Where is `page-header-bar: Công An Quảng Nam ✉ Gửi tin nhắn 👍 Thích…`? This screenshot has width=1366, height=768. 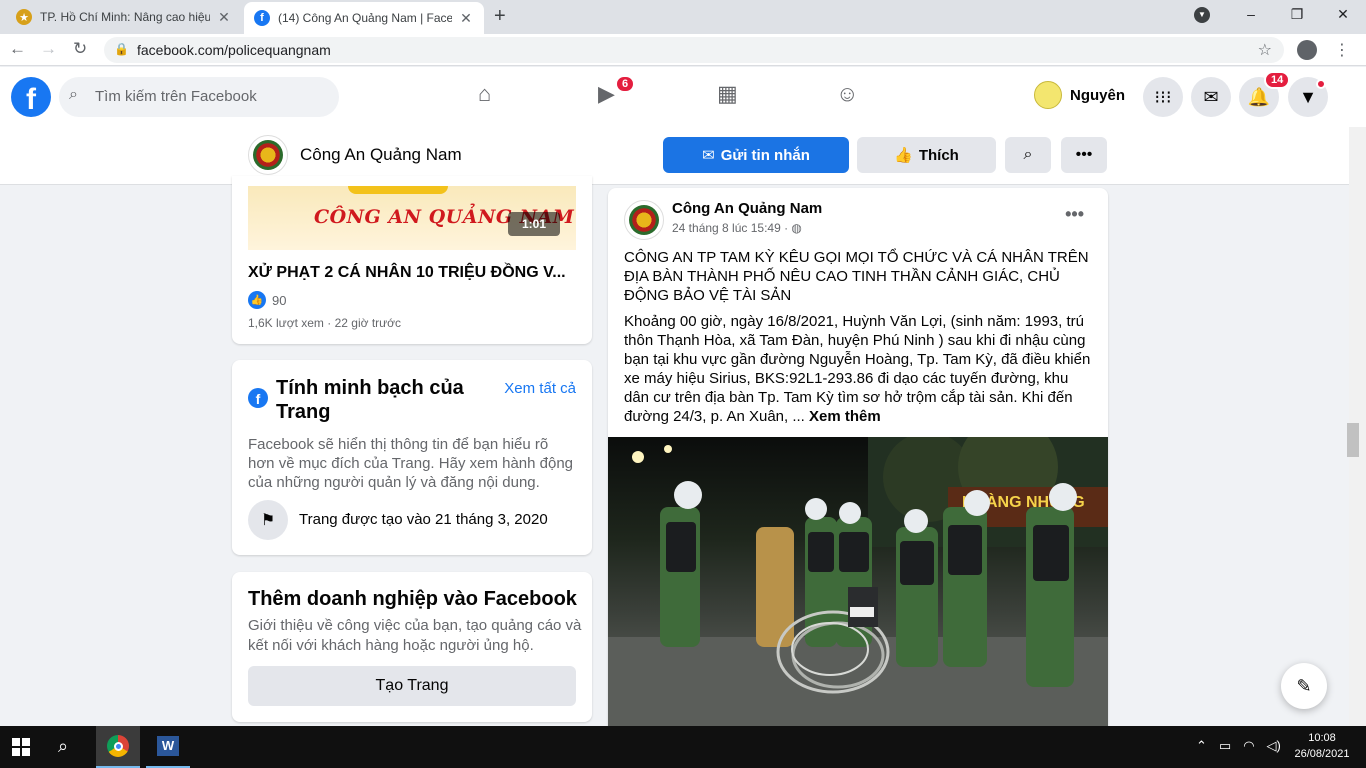
page-header-bar: Công An Quảng Nam ✉ Gửi tin nhắn 👍 Thích… is located at coordinates (683, 156).